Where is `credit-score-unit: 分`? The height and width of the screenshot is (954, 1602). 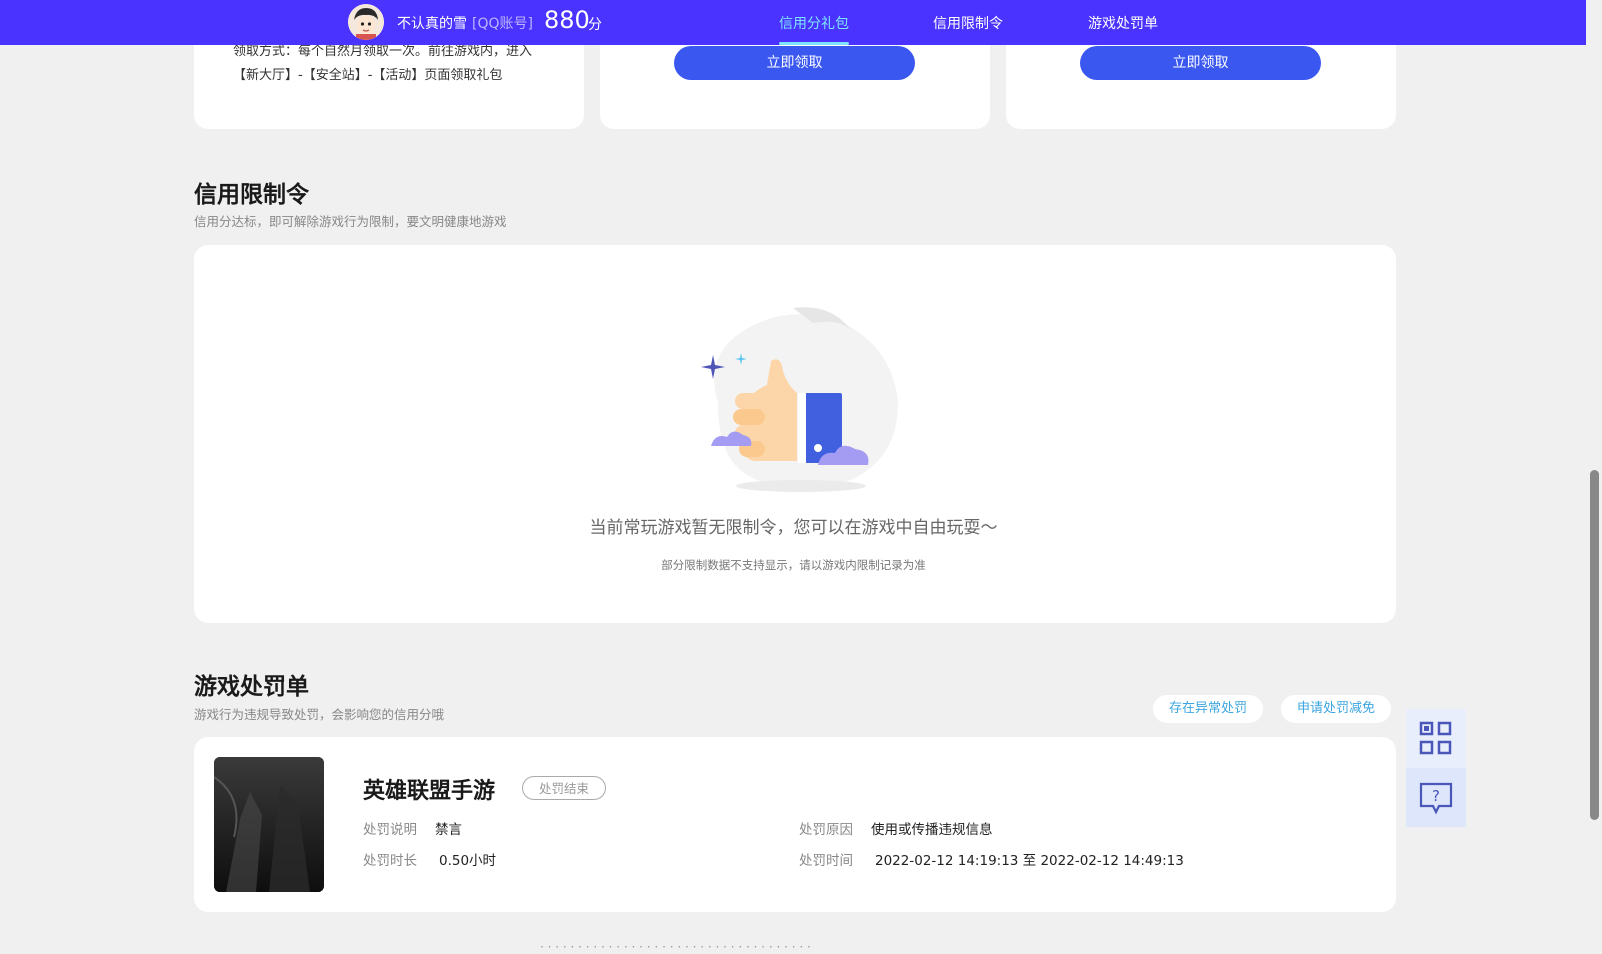
credit-score-unit: 分 is located at coordinates (595, 25).